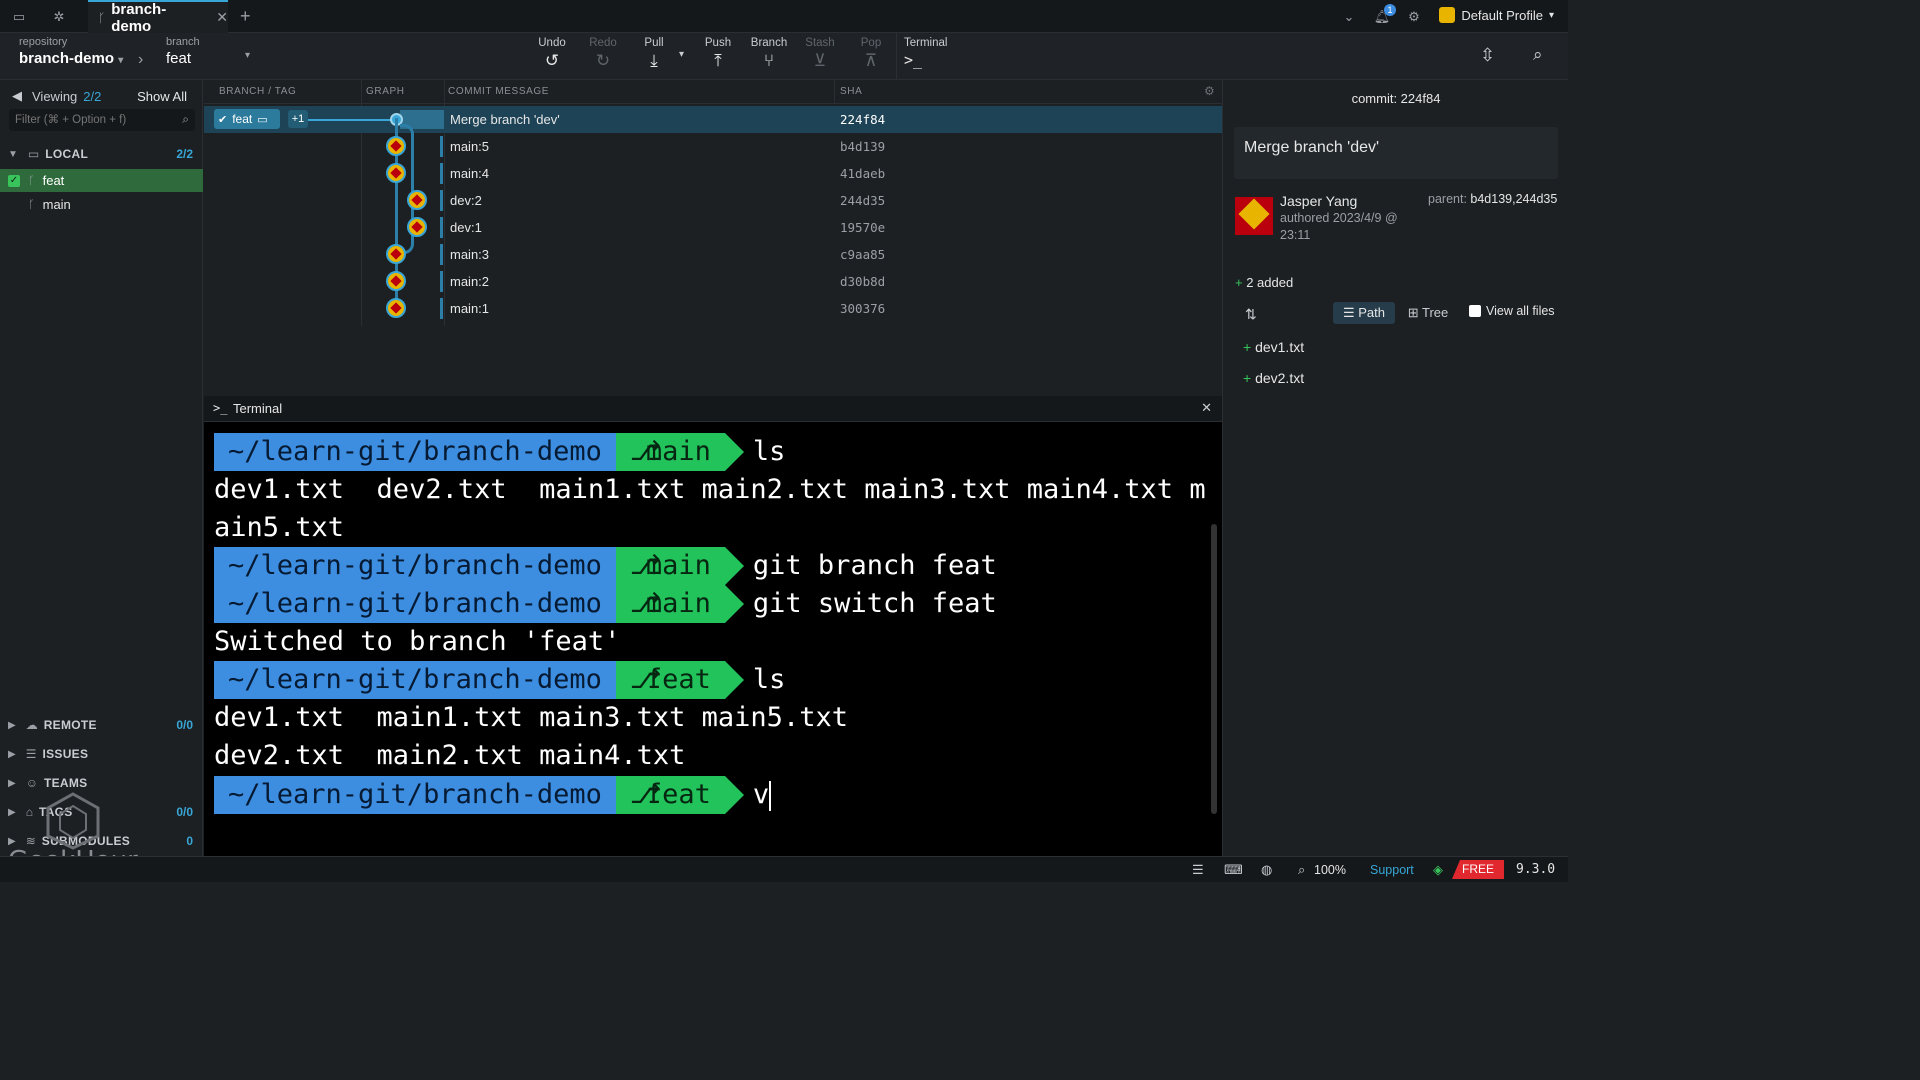 The height and width of the screenshot is (1080, 1920). I want to click on local-label: LOCAL, so click(67, 154).